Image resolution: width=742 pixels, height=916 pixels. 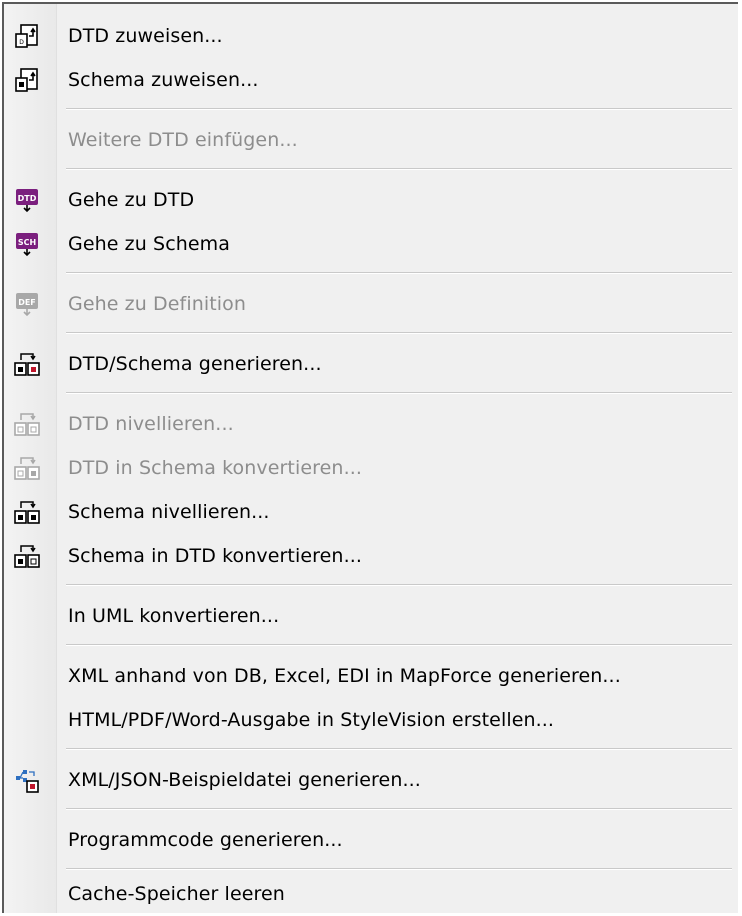 What do you see at coordinates (157, 304) in the screenshot?
I see `menu-item-label: Gehe zu Definition` at bounding box center [157, 304].